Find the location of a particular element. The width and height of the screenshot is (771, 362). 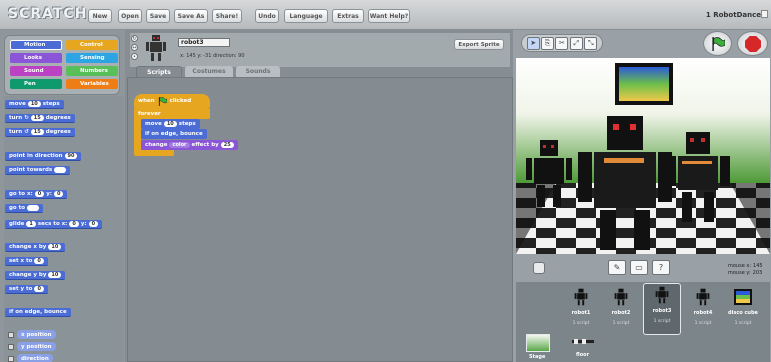

sprite-item-disco-cube: disco cube 1 script is located at coordinates (743, 311).